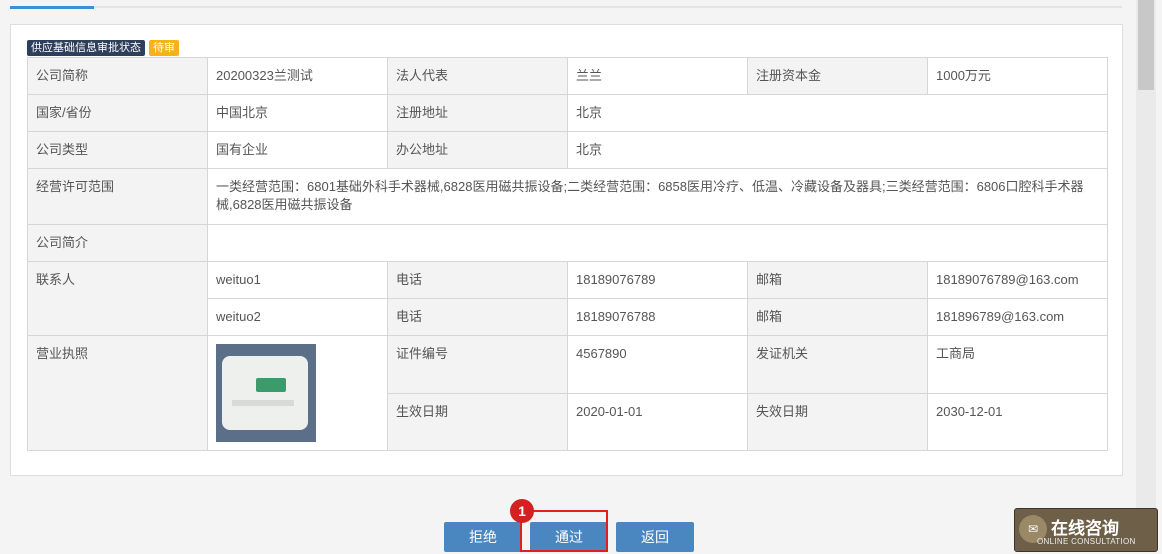  Describe the element at coordinates (1017, 421) in the screenshot. I see `end-date-value: 2030-12-01` at that location.